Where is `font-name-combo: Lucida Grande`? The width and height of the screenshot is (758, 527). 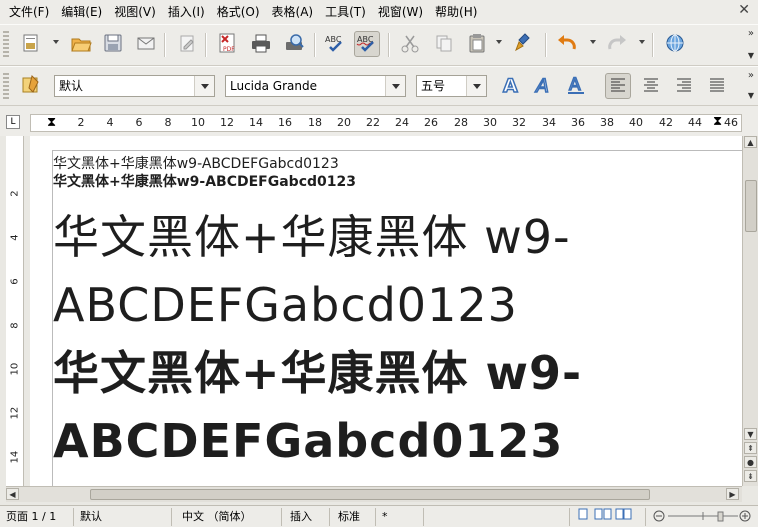 font-name-combo: Lucida Grande is located at coordinates (315, 86).